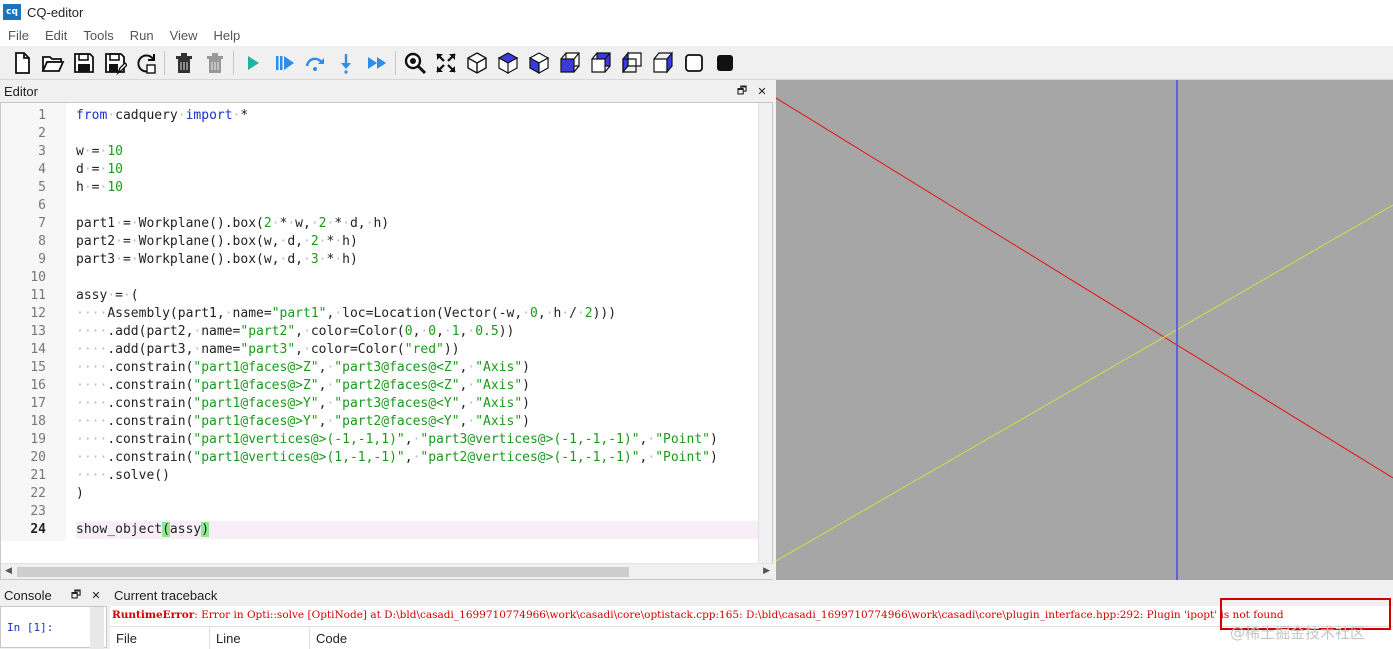 The height and width of the screenshot is (649, 1393). What do you see at coordinates (38, 277) in the screenshot?
I see `line-number: 10` at bounding box center [38, 277].